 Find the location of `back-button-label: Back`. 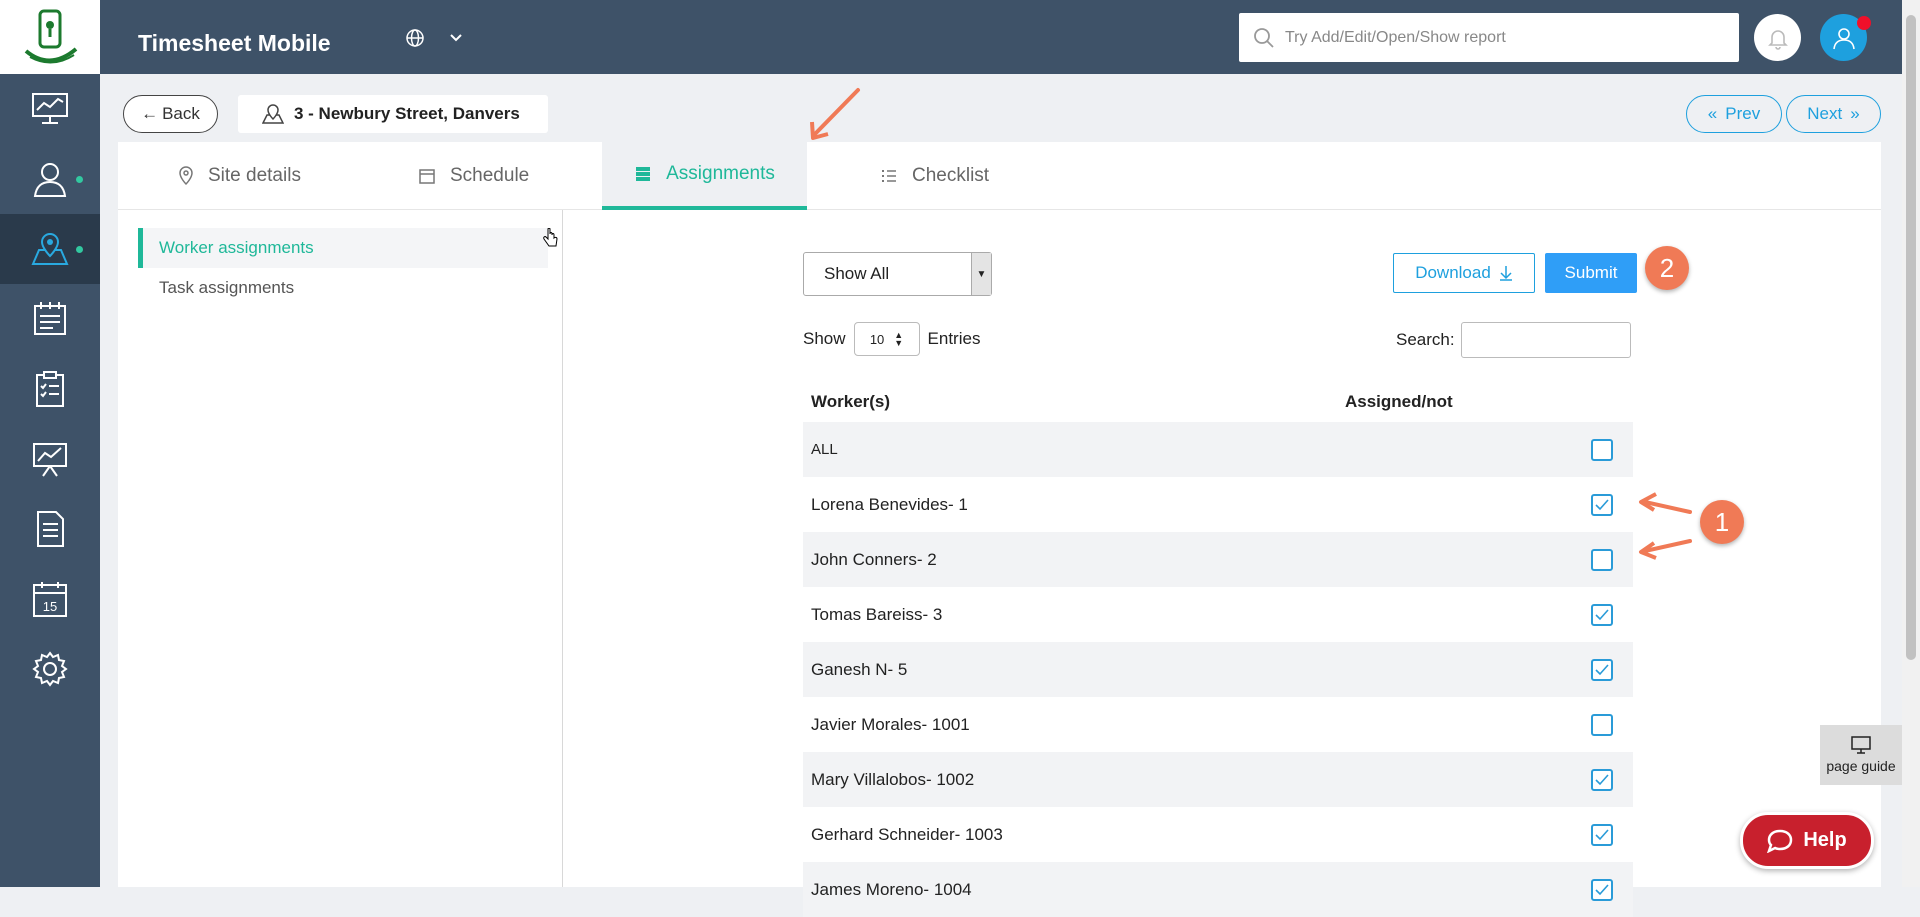

back-button-label: Back is located at coordinates (181, 113).